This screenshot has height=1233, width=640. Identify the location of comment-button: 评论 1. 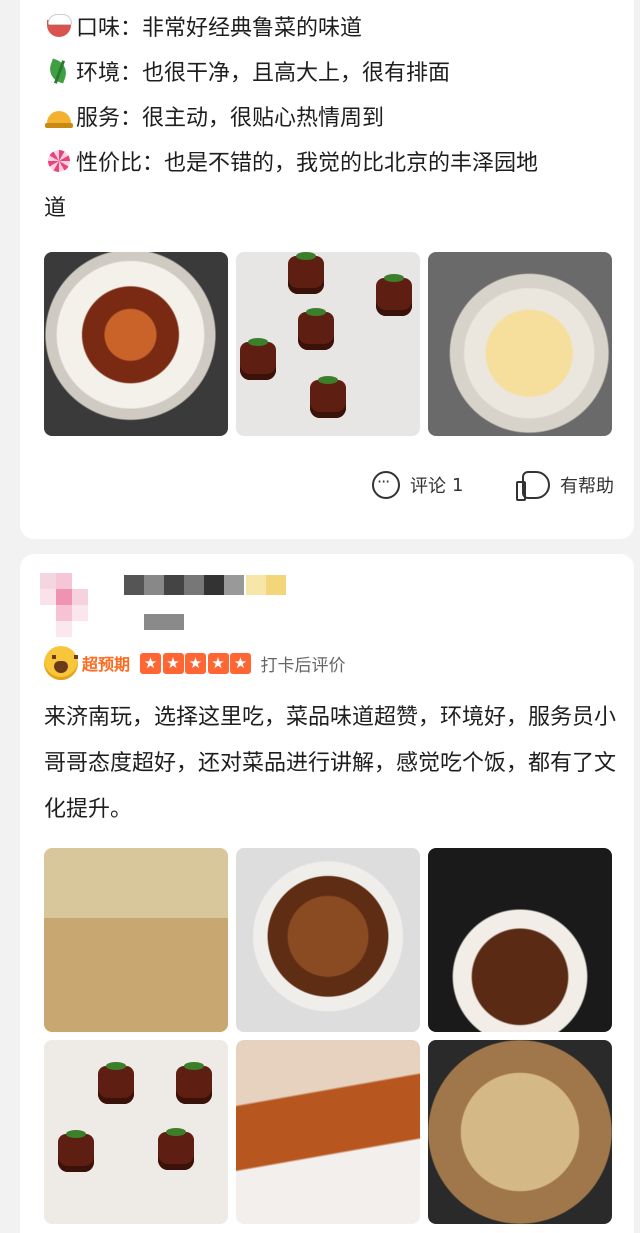
(417, 485).